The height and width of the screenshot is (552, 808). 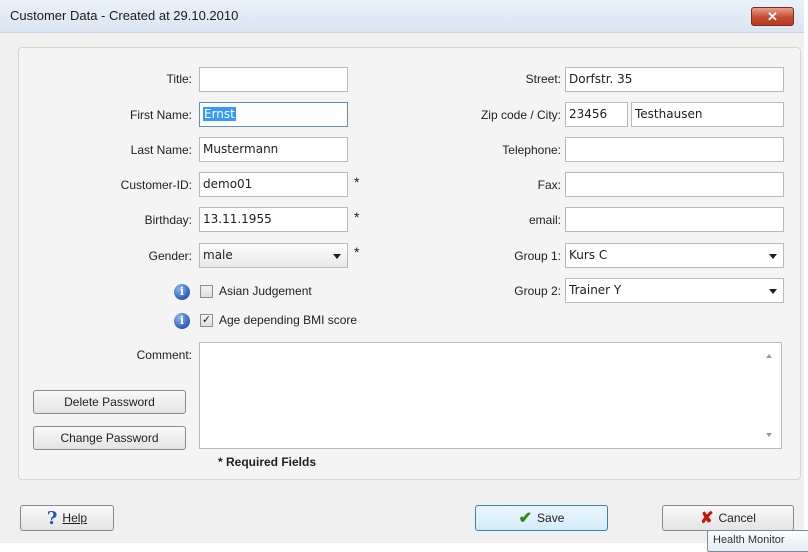 What do you see at coordinates (525, 518) in the screenshot?
I see `checkmark-icon: ✔` at bounding box center [525, 518].